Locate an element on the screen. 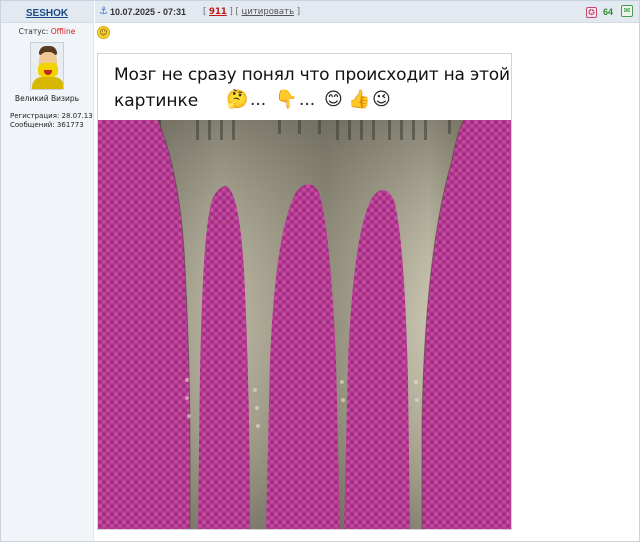 The width and height of the screenshot is (640, 542). post-date: 10.07.2025 - 07:31 is located at coordinates (148, 12).